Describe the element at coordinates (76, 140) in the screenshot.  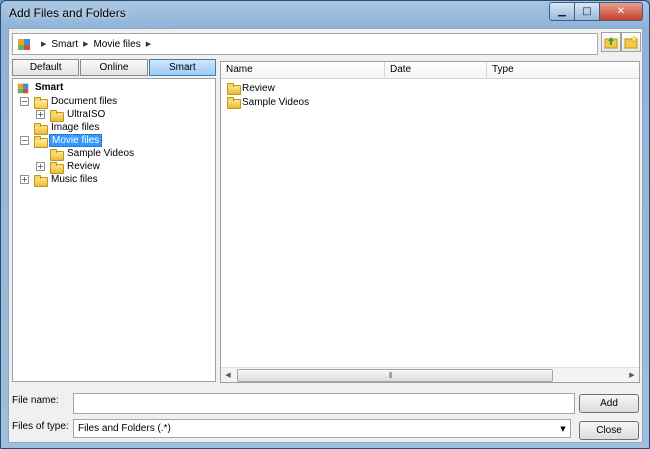
I see `tree-item-label: Movie files` at that location.